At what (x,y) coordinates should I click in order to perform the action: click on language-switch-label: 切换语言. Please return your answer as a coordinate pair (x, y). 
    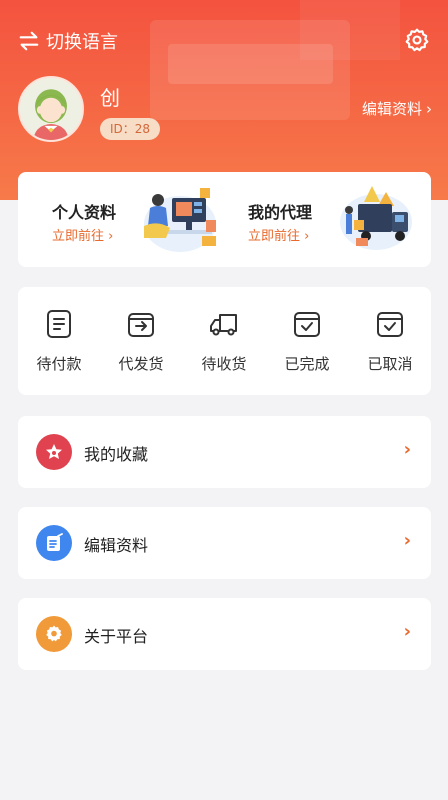
    Looking at the image, I should click on (82, 42).